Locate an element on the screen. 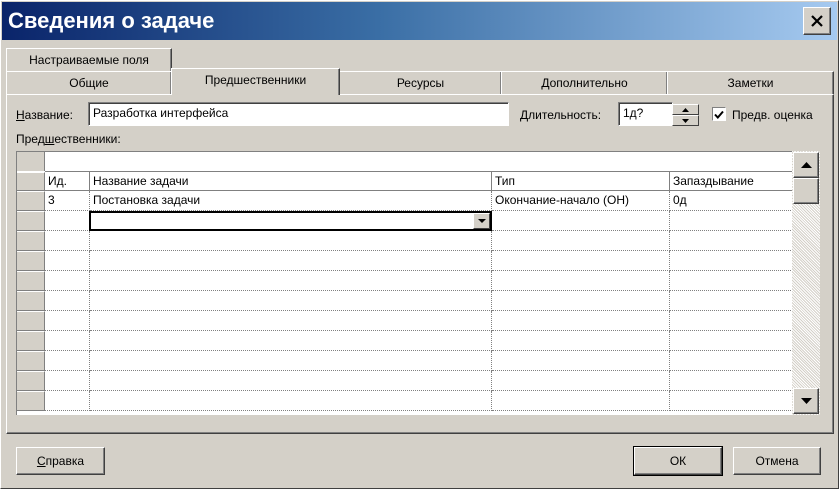  title-bar: Сведения о задаче is located at coordinates (419, 21).